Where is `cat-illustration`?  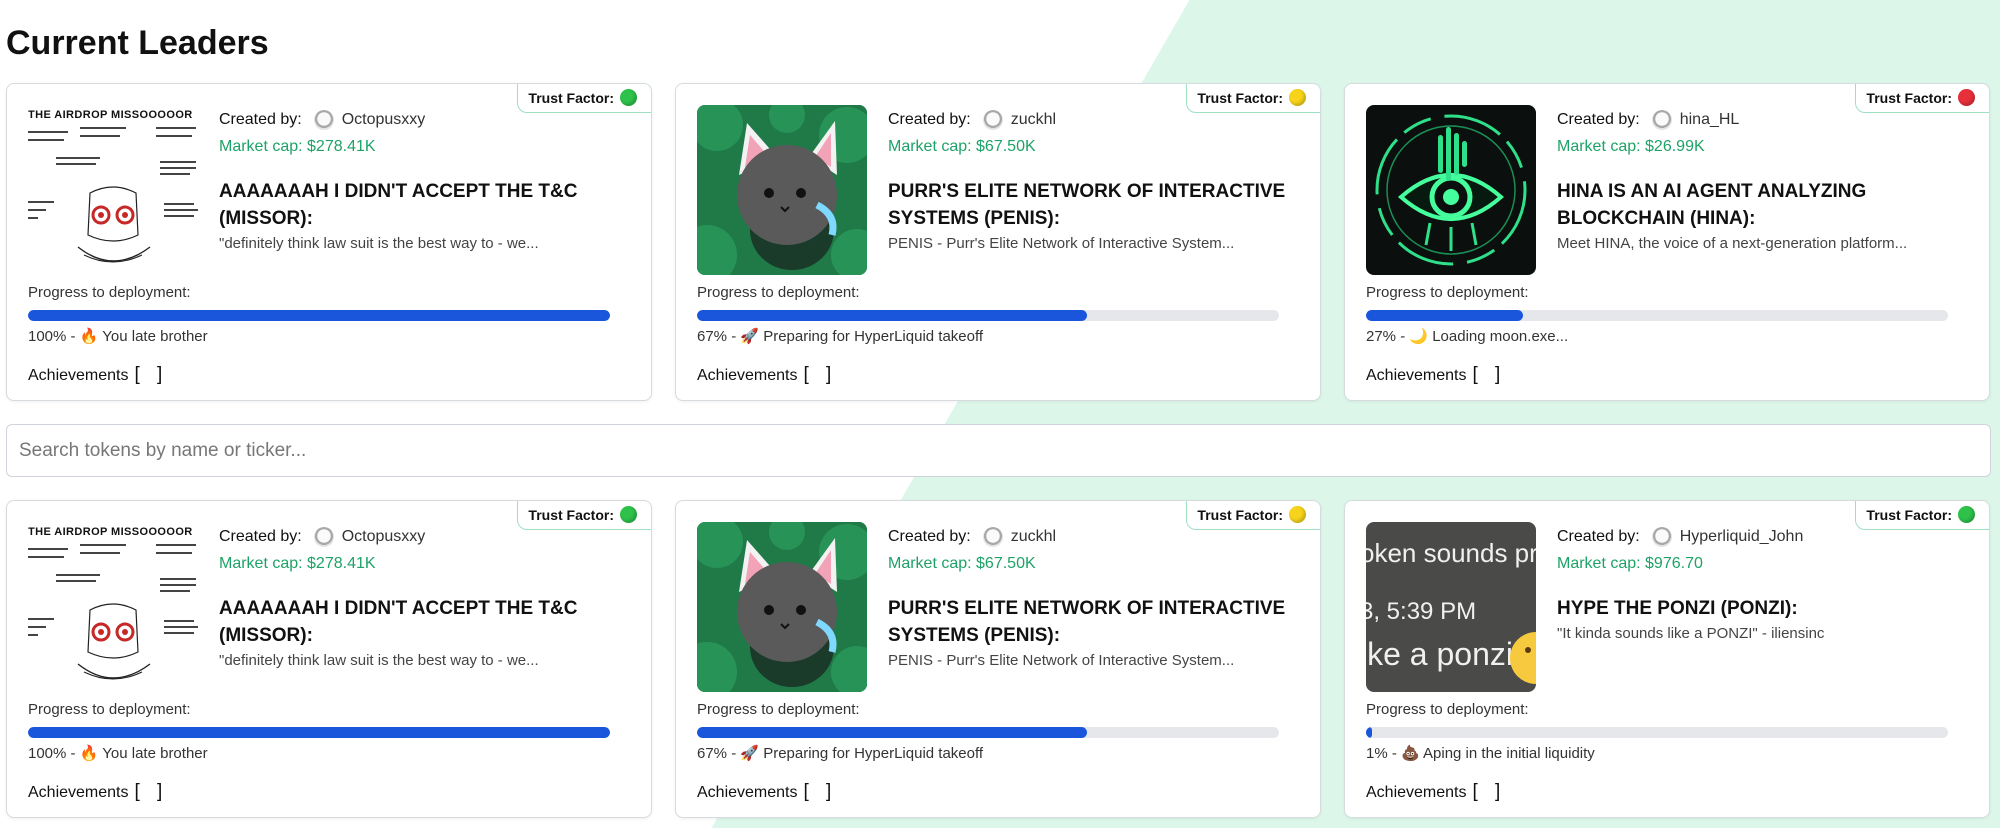
cat-illustration is located at coordinates (782, 190).